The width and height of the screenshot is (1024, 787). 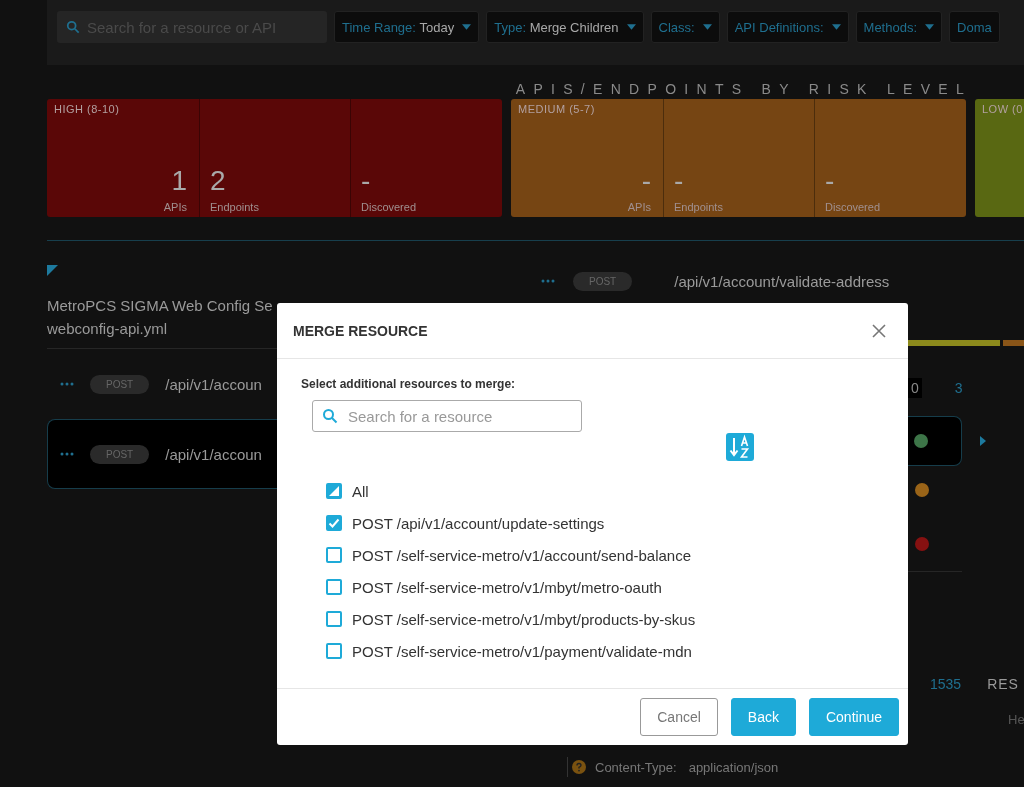 What do you see at coordinates (108, 328) in the screenshot?
I see `definition-file-name: webconfig-api.yml` at bounding box center [108, 328].